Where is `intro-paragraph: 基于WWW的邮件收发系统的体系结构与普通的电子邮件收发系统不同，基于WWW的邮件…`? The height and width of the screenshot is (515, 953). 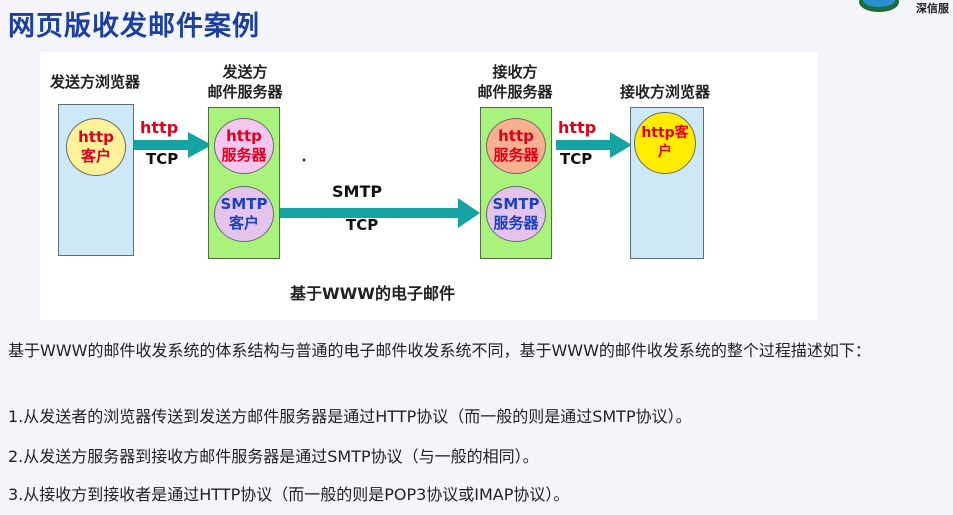
intro-paragraph: 基于WWW的邮件收发系统的体系结构与普通的电子邮件收发系统不同，基于WWW的邮件… is located at coordinates (439, 350).